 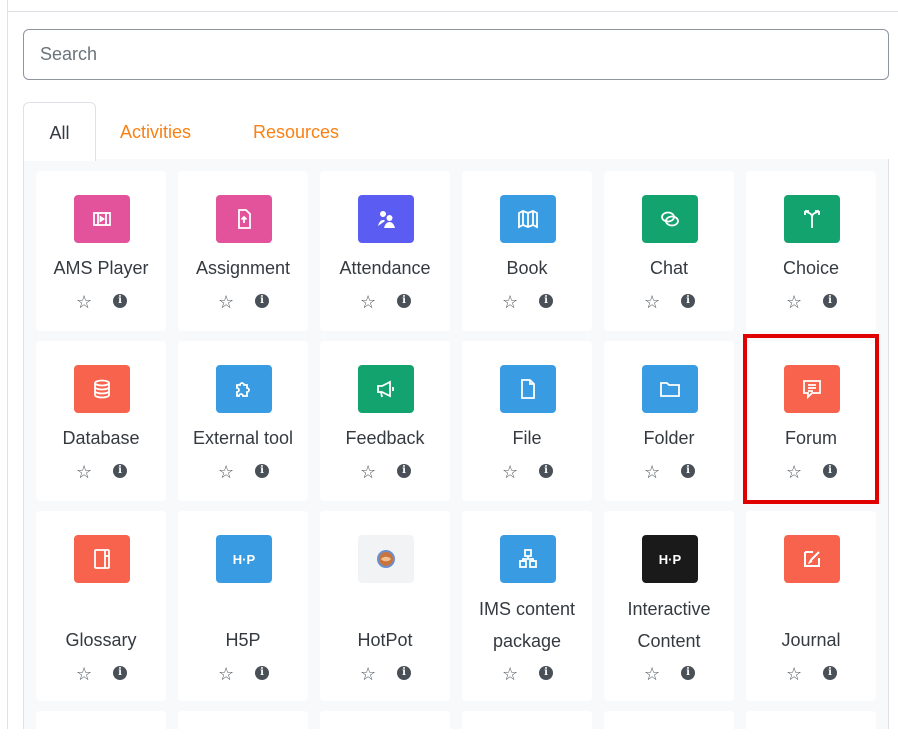 I want to click on module-name: Database, so click(x=101, y=438).